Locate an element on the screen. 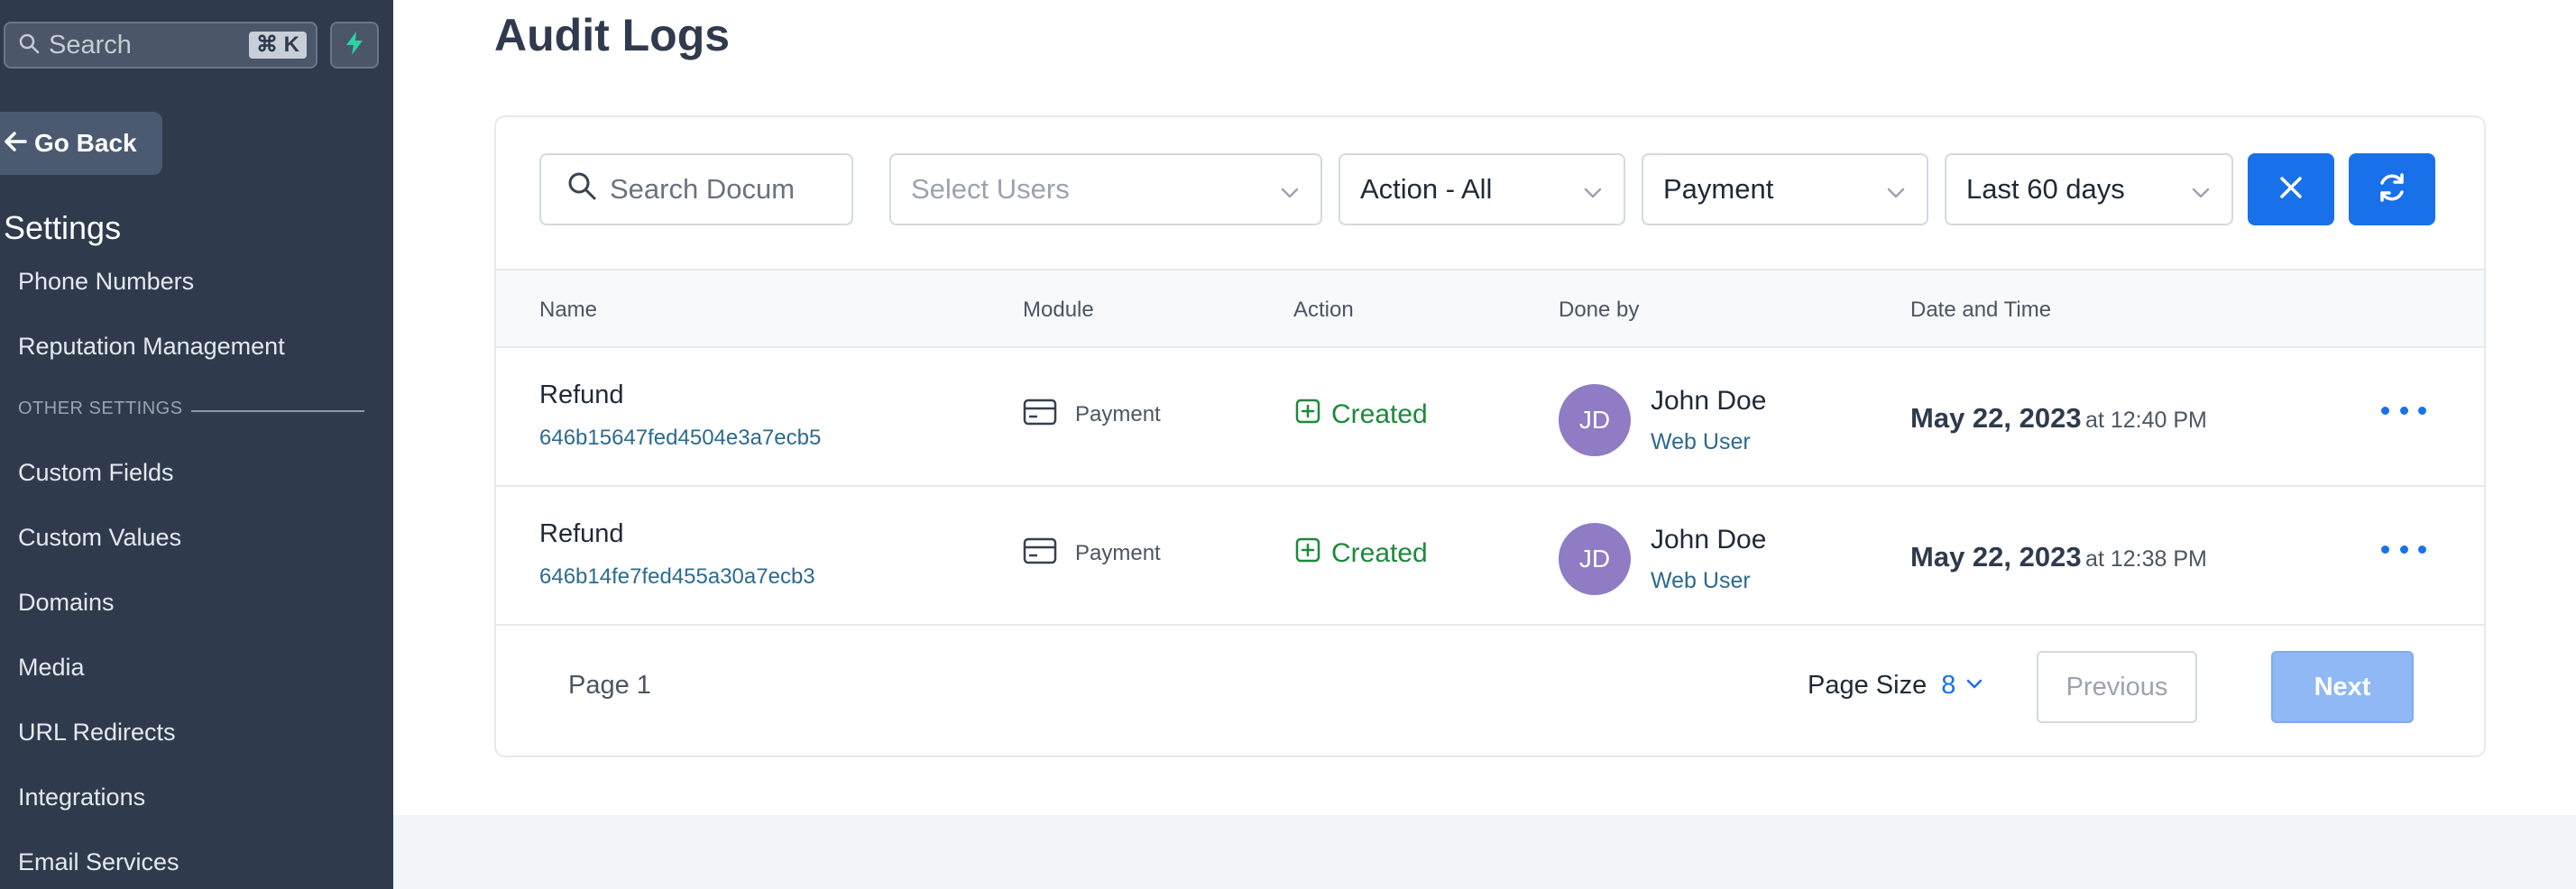 Image resolution: width=2576 pixels, height=889 pixels. log-id-link: 646b15647fed4504e3a7ecb5 is located at coordinates (680, 438).